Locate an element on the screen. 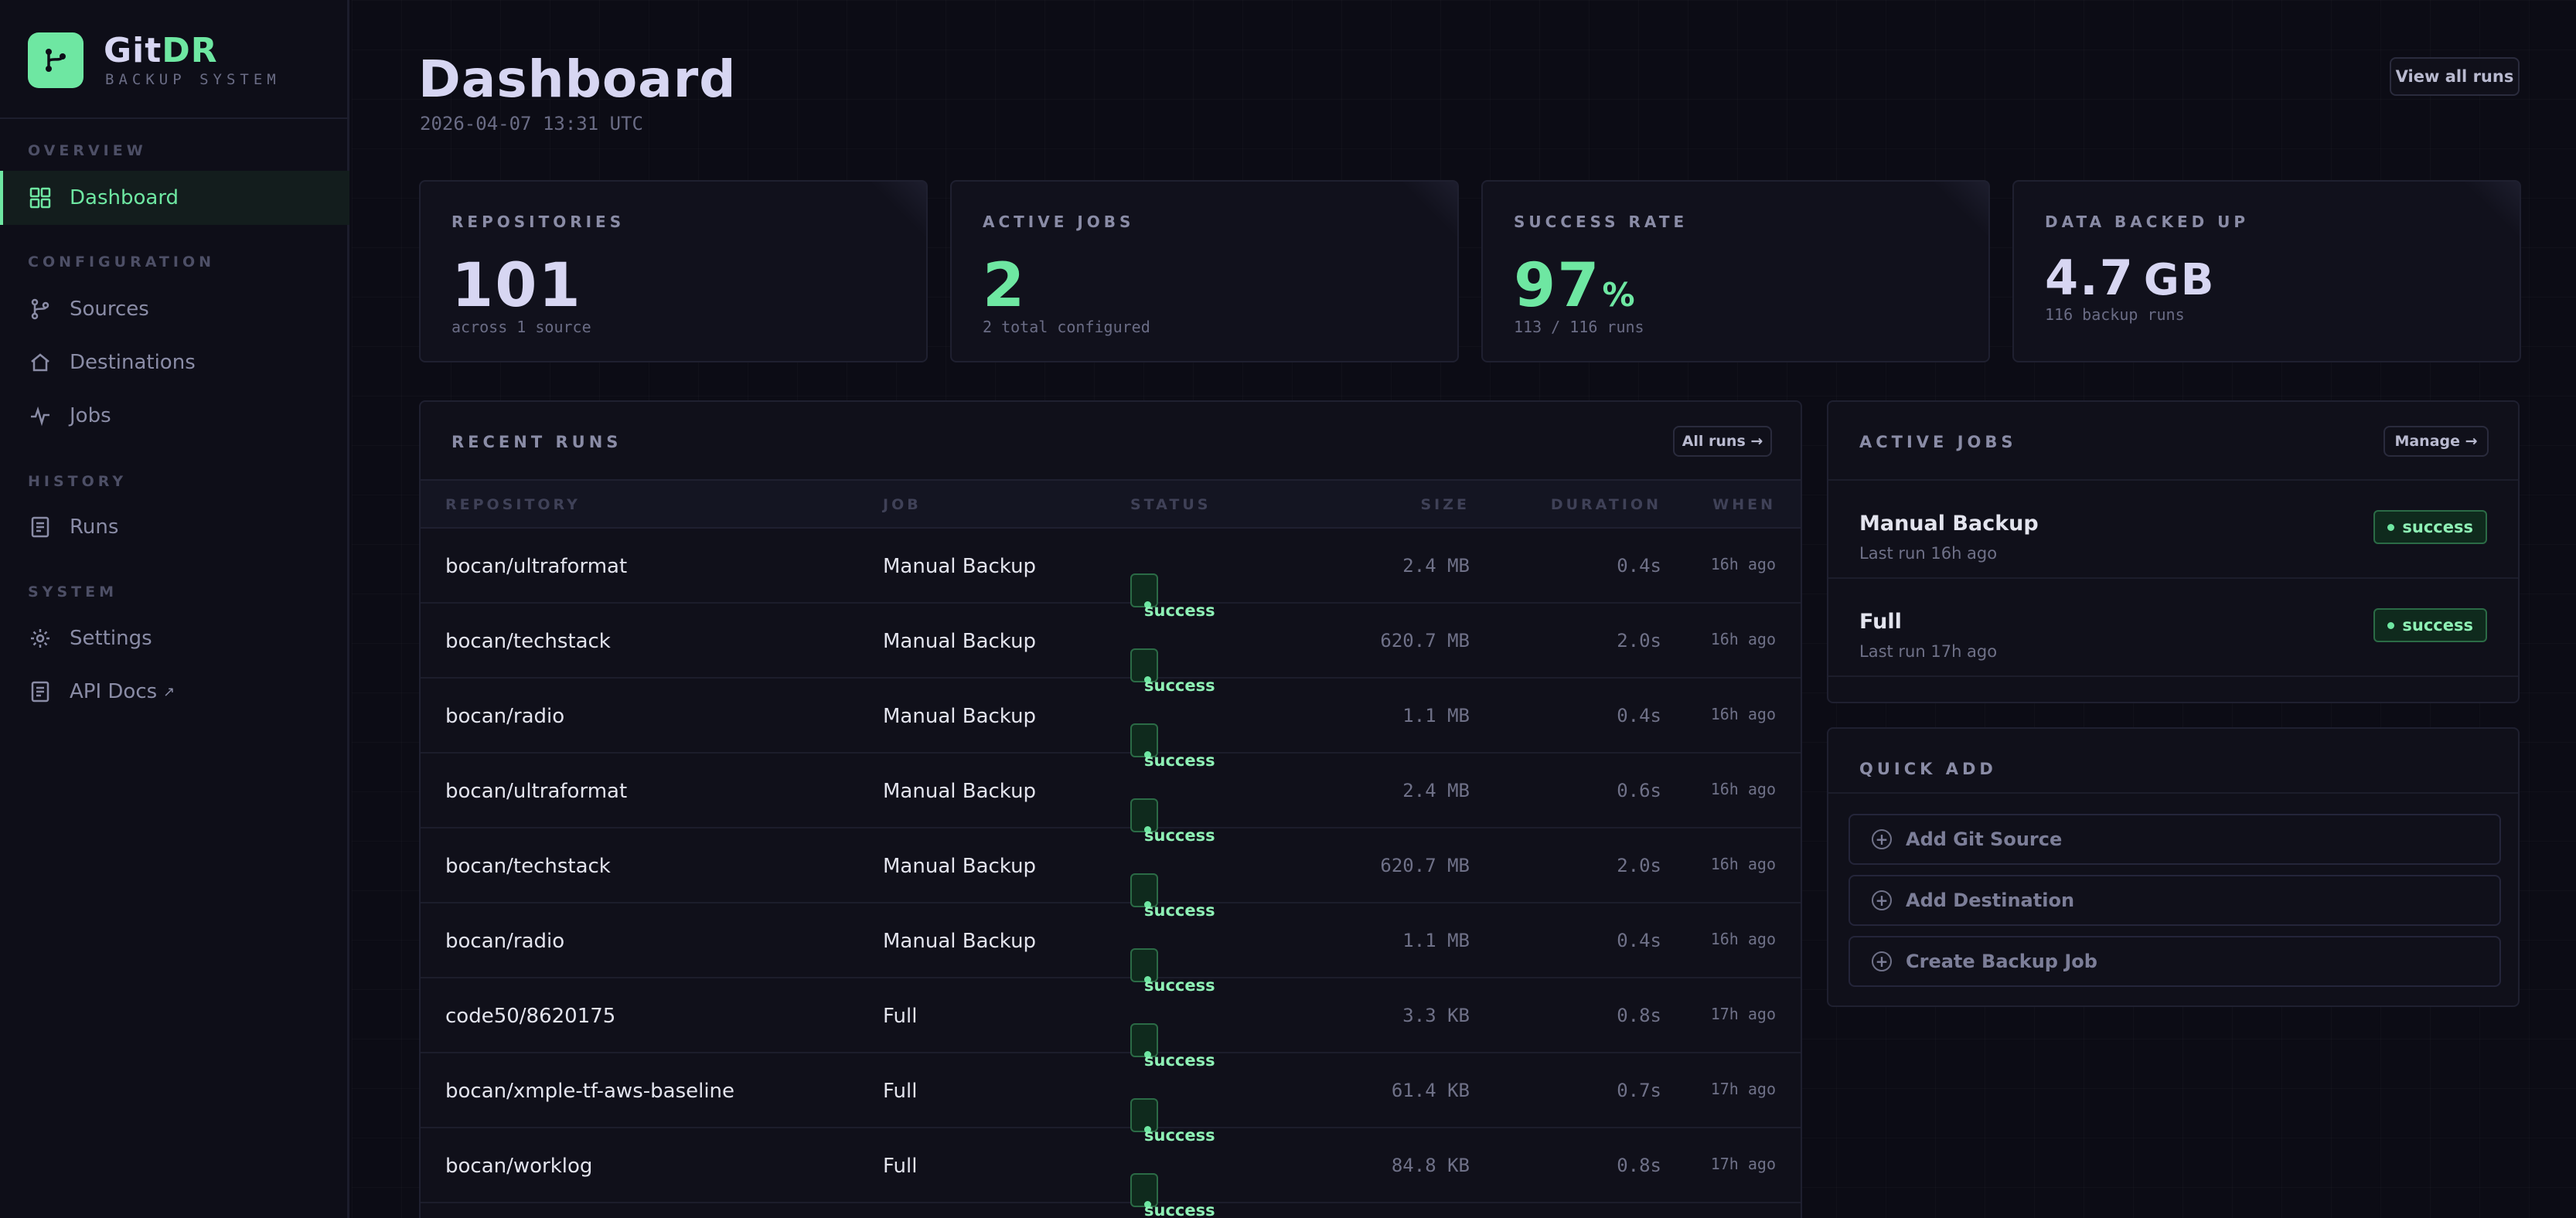 Image resolution: width=2576 pixels, height=1218 pixels. add-git-source-button: + Add Git Source is located at coordinates (2175, 839).